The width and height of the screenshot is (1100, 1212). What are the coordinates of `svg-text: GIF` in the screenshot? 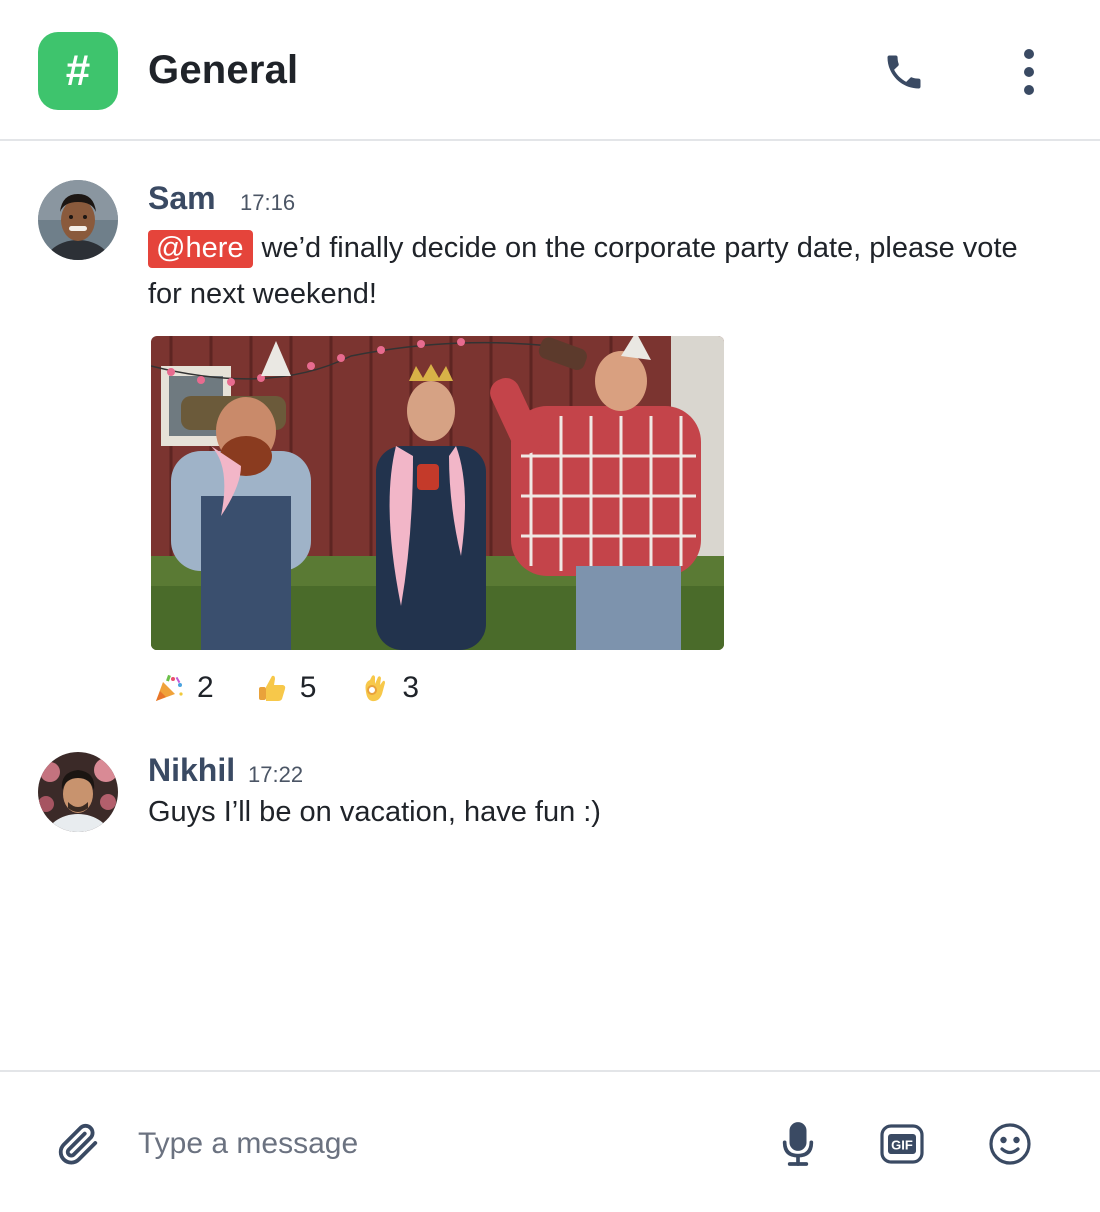 It's located at (902, 1145).